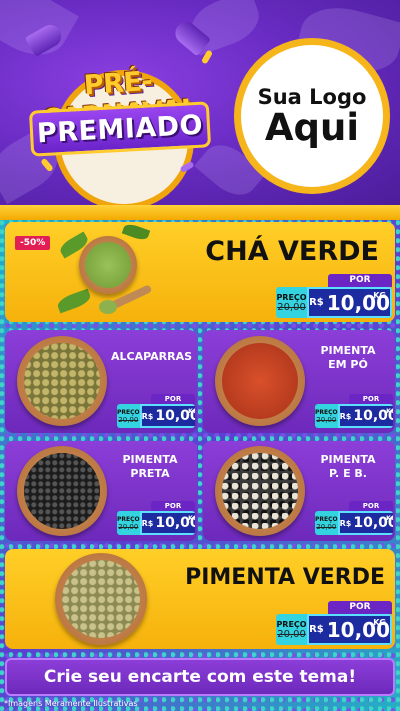  What do you see at coordinates (348, 364) in the screenshot?
I see `product-name-line2: EM PÓ` at bounding box center [348, 364].